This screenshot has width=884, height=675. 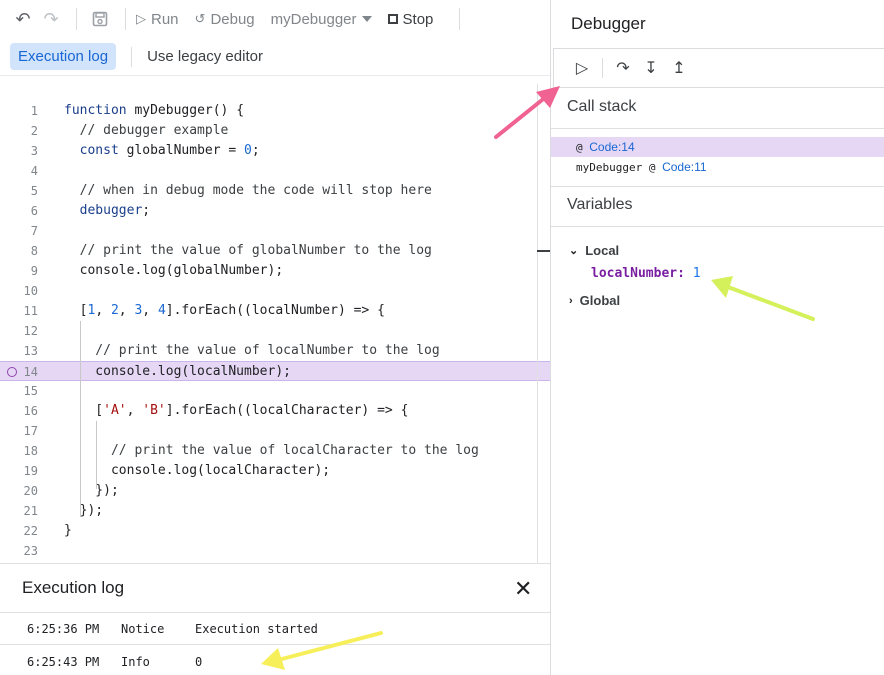 I want to click on line-number: 22, so click(x=30, y=531).